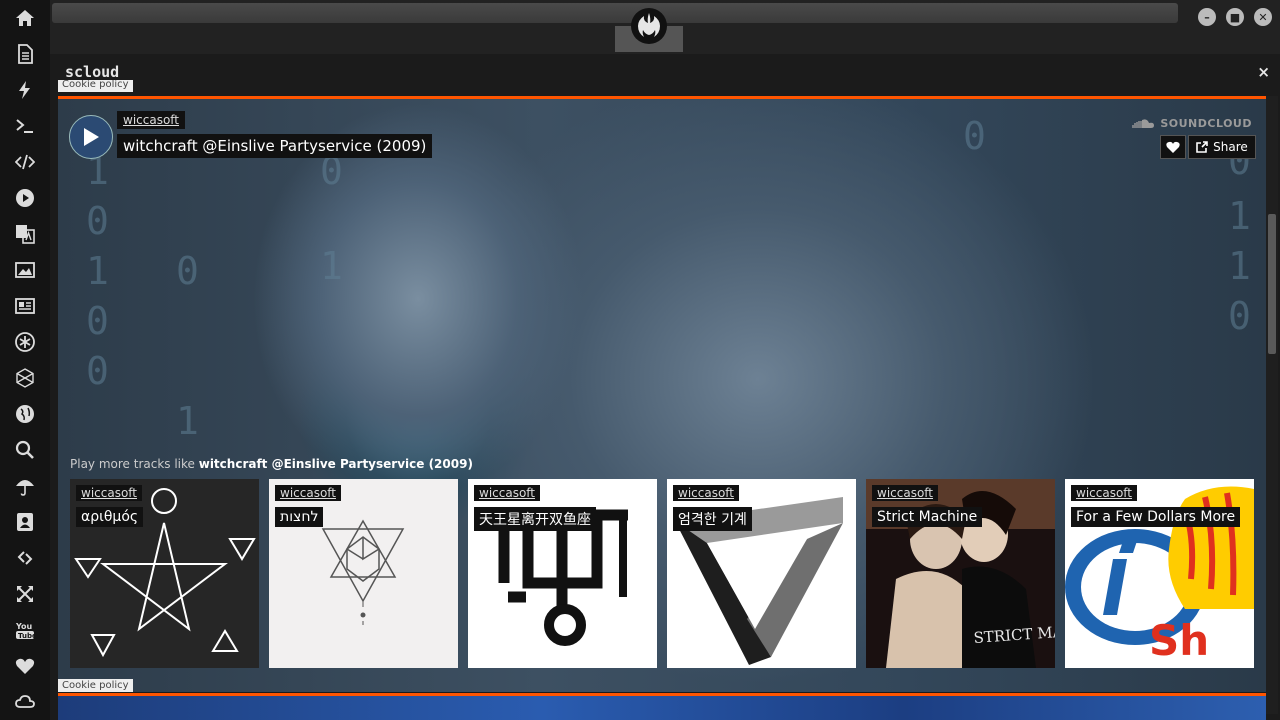 The height and width of the screenshot is (720, 1280). Describe the element at coordinates (1179, 640) in the screenshot. I see `artwork-text: Sh` at that location.